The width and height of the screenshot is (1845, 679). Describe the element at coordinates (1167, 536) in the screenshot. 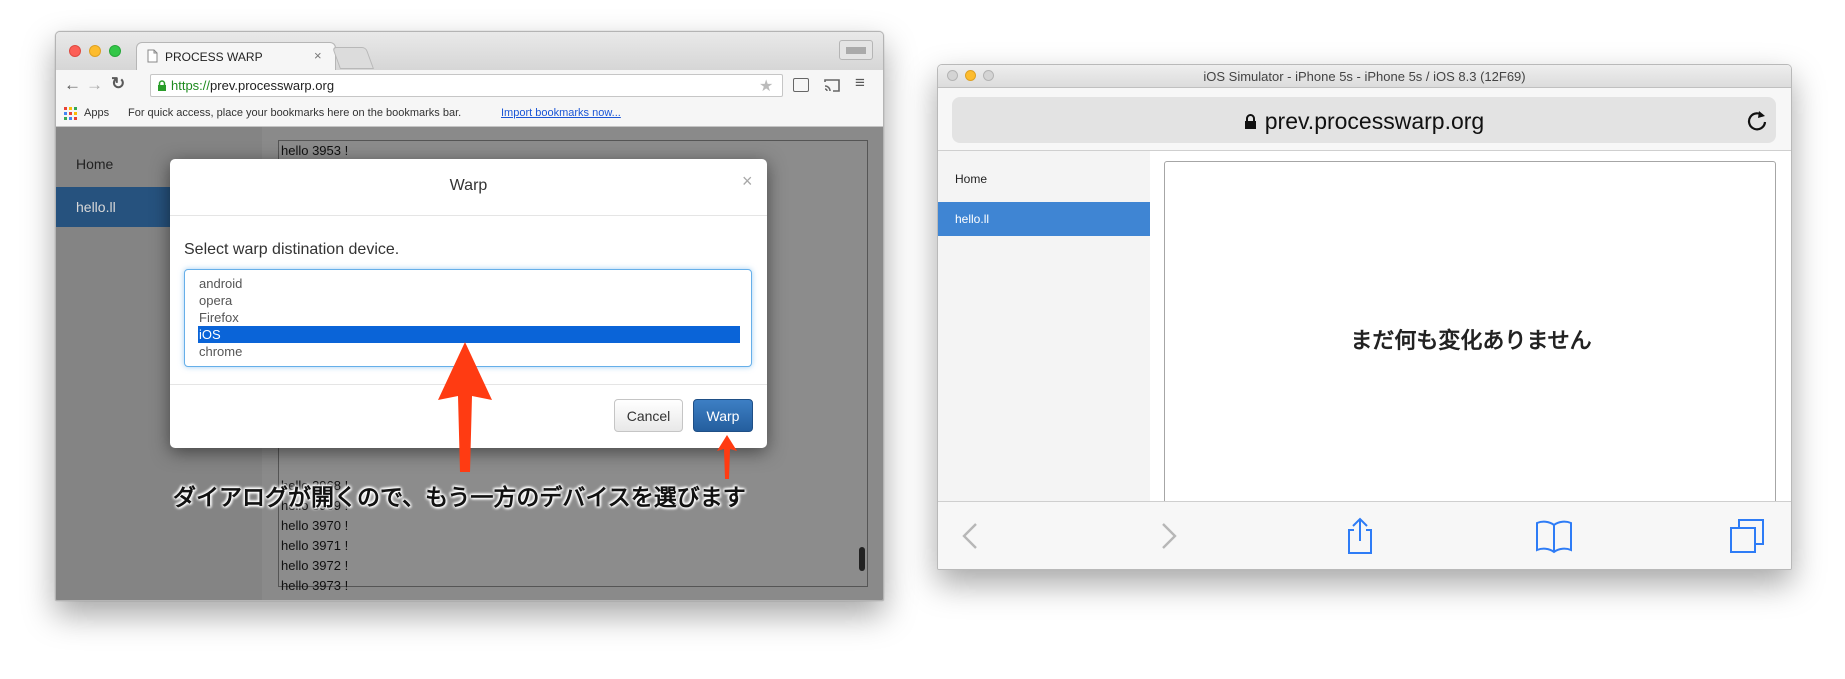

I see `forward-chevron-icon` at that location.